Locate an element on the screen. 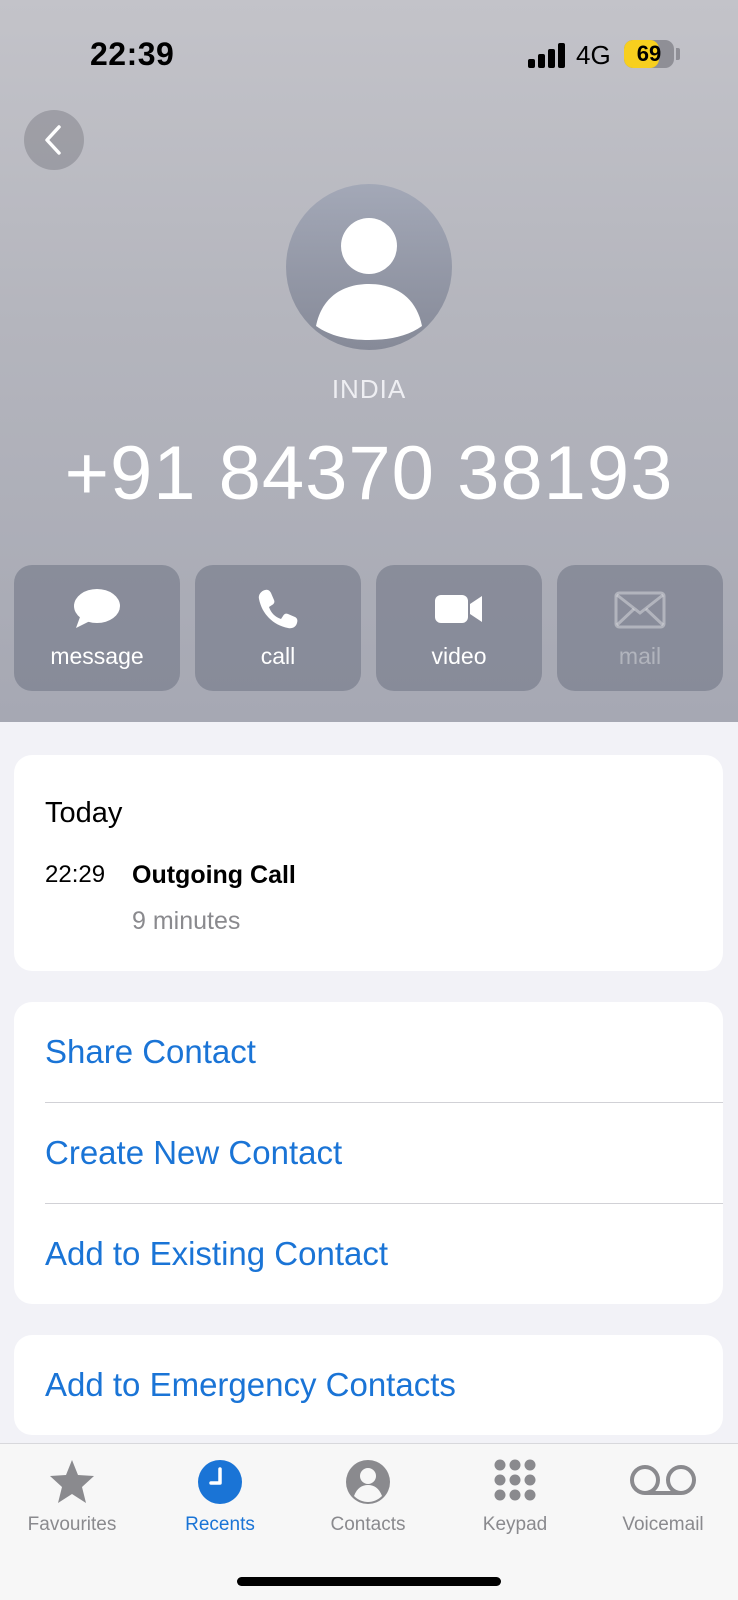  cellular-signal-icon is located at coordinates (547, 55).